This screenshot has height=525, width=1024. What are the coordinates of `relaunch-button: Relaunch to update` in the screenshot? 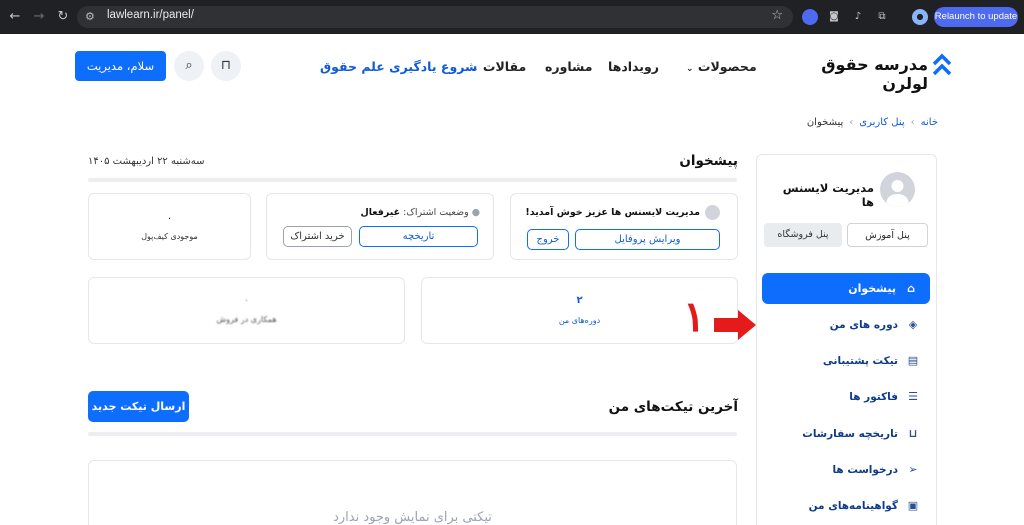 It's located at (976, 17).